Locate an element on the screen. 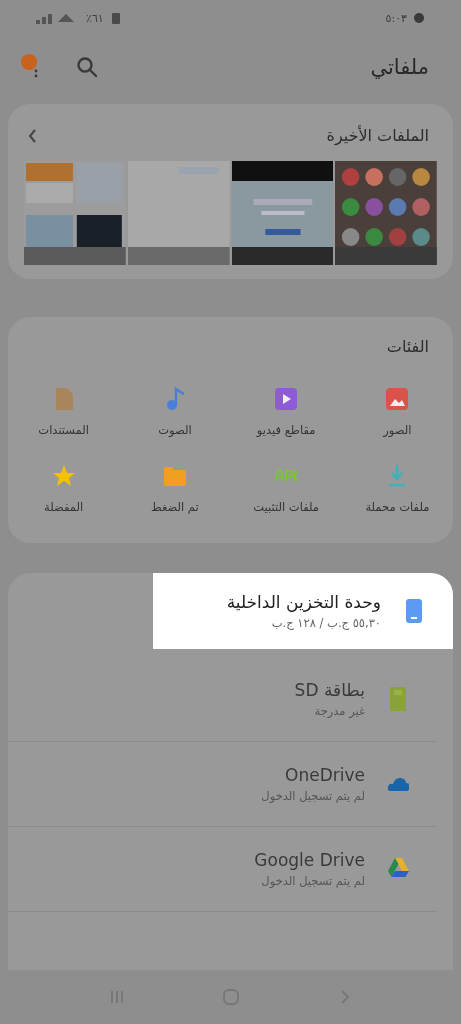 Image resolution: width=461 pixels, height=1024 pixels. play-icon is located at coordinates (286, 399).